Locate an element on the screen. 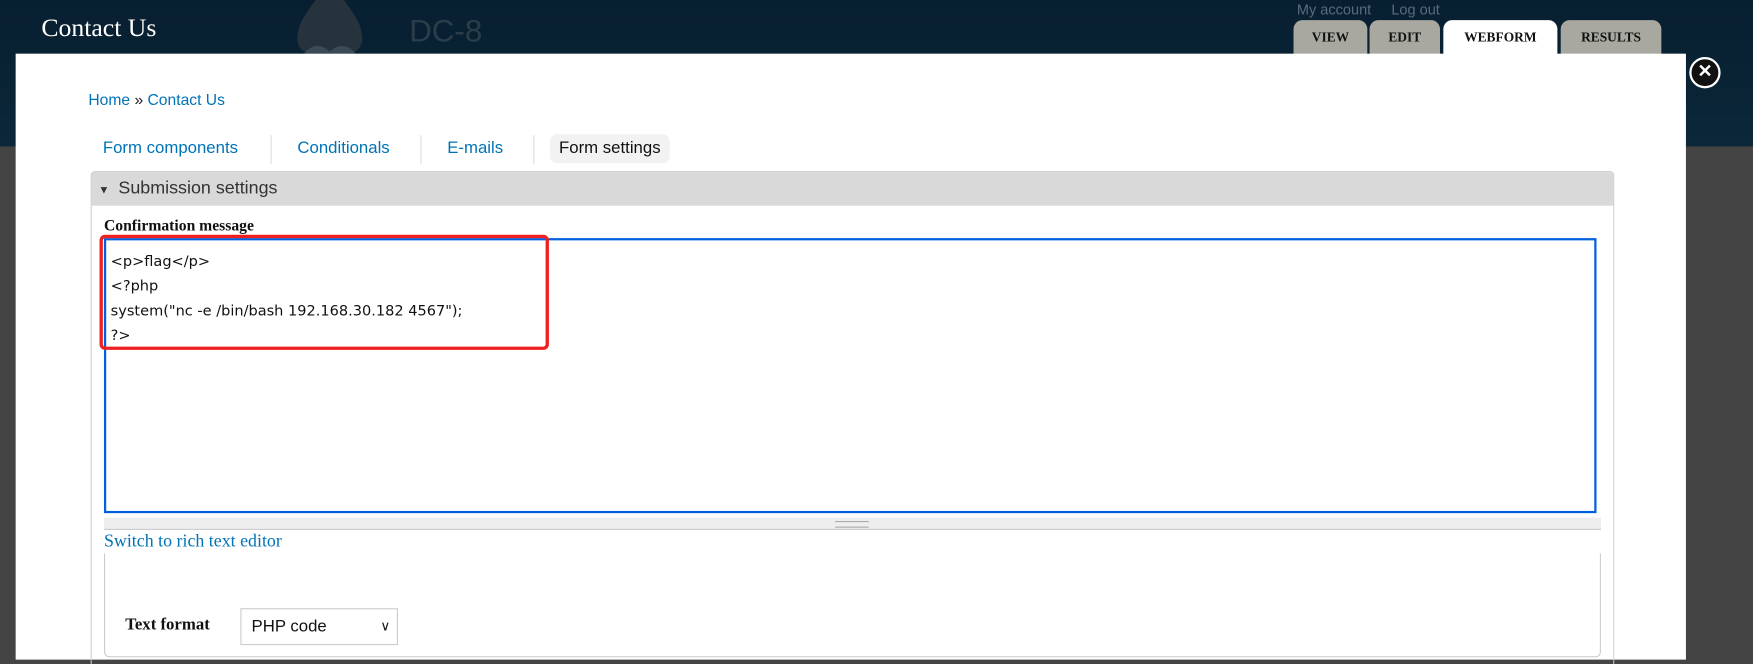 This screenshot has width=1753, height=664. chevron-down-icon: ∨ is located at coordinates (385, 626).